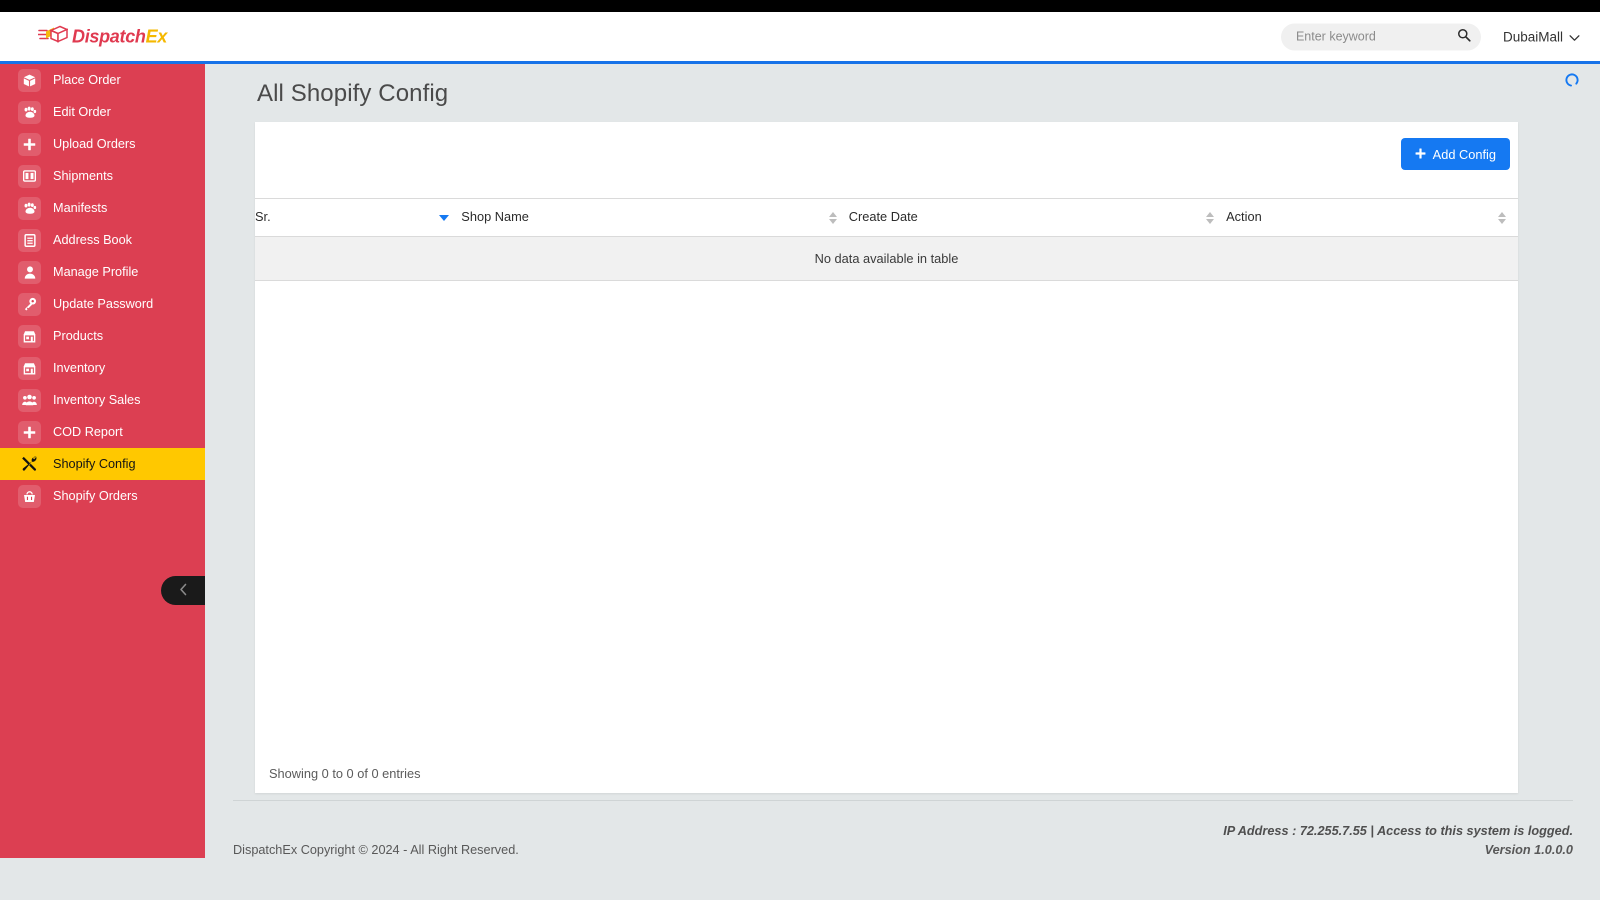 The image size is (1600, 900). Describe the element at coordinates (1244, 216) in the screenshot. I see `column-header-label: Action` at that location.